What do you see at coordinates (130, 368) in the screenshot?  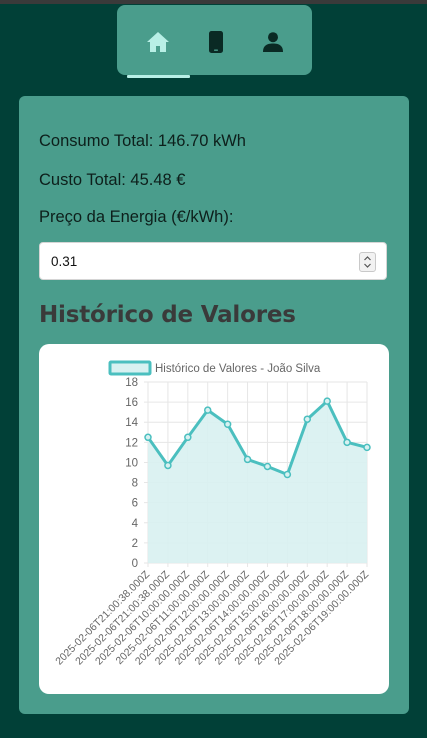 I see `legend-swatch` at bounding box center [130, 368].